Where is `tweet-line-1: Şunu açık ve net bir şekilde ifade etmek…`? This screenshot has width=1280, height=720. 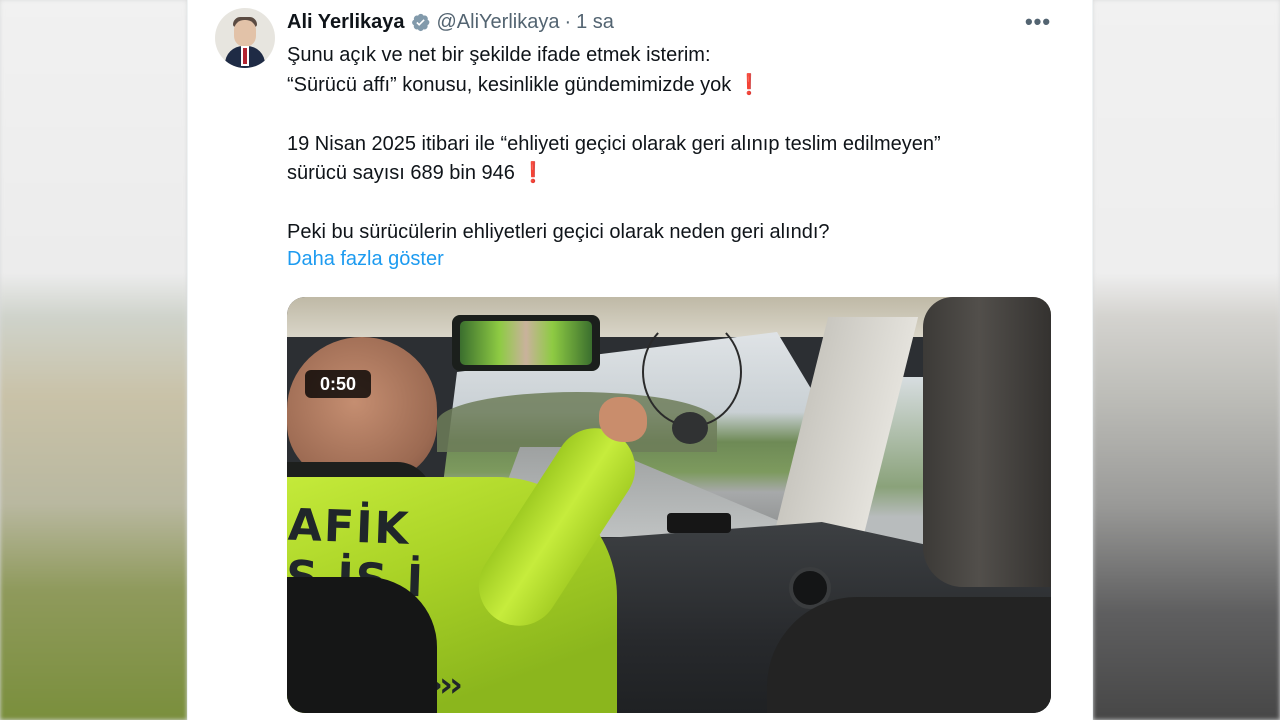
tweet-line-1: Şunu açık ve net bir şekilde ifade etmek… is located at coordinates (499, 55).